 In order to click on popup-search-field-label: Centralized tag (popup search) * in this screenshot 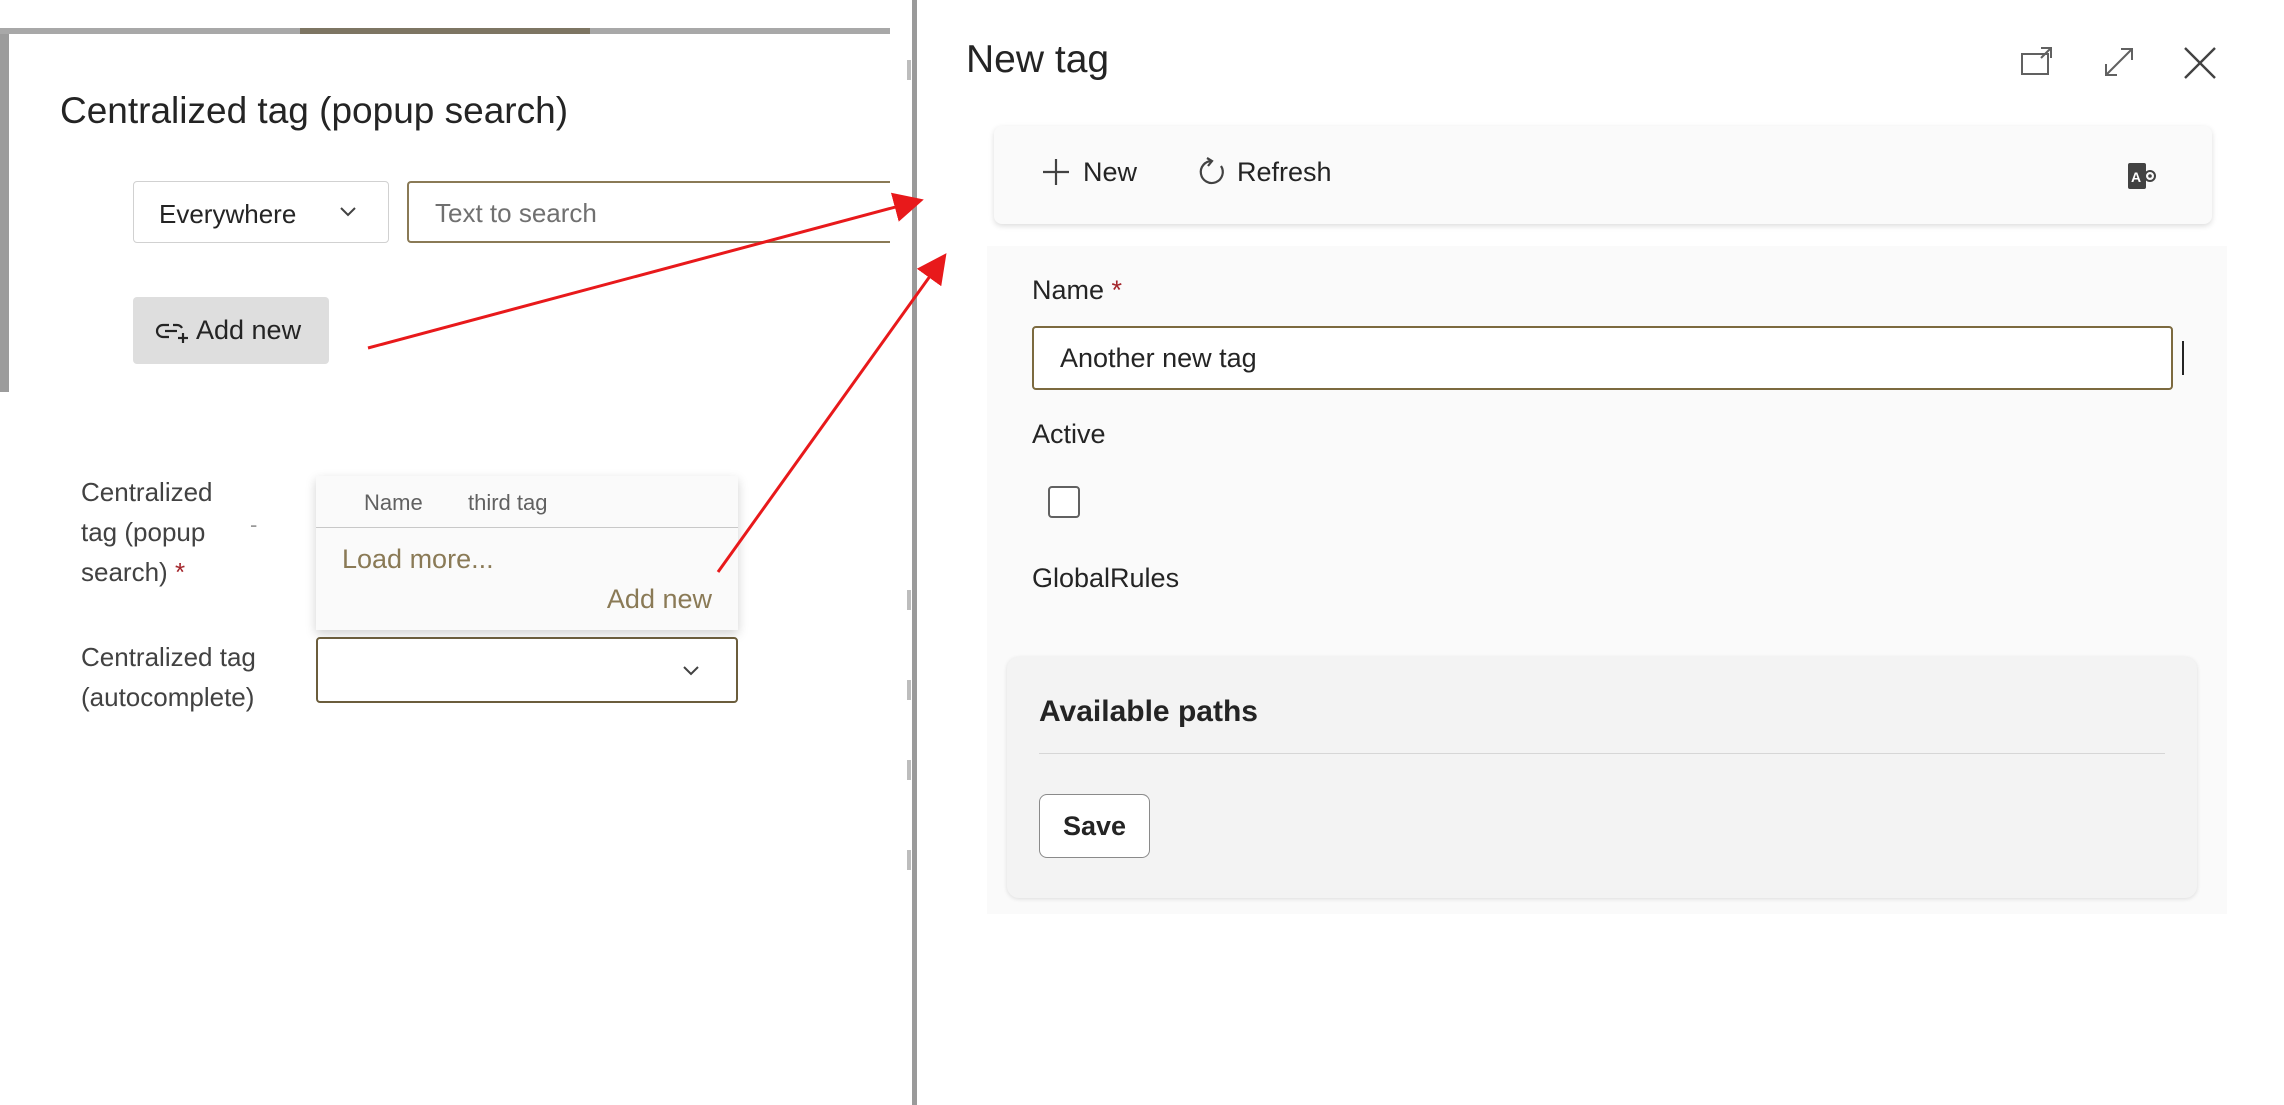, I will do `click(147, 532)`.